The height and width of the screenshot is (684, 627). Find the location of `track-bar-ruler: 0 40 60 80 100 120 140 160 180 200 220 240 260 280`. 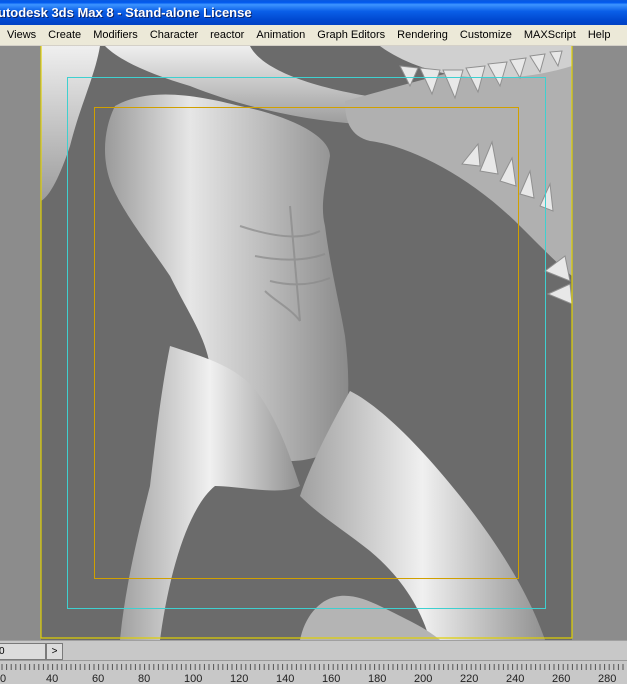

track-bar-ruler: 0 40 60 80 100 120 140 160 180 200 220 240 260 280 is located at coordinates (312, 674).